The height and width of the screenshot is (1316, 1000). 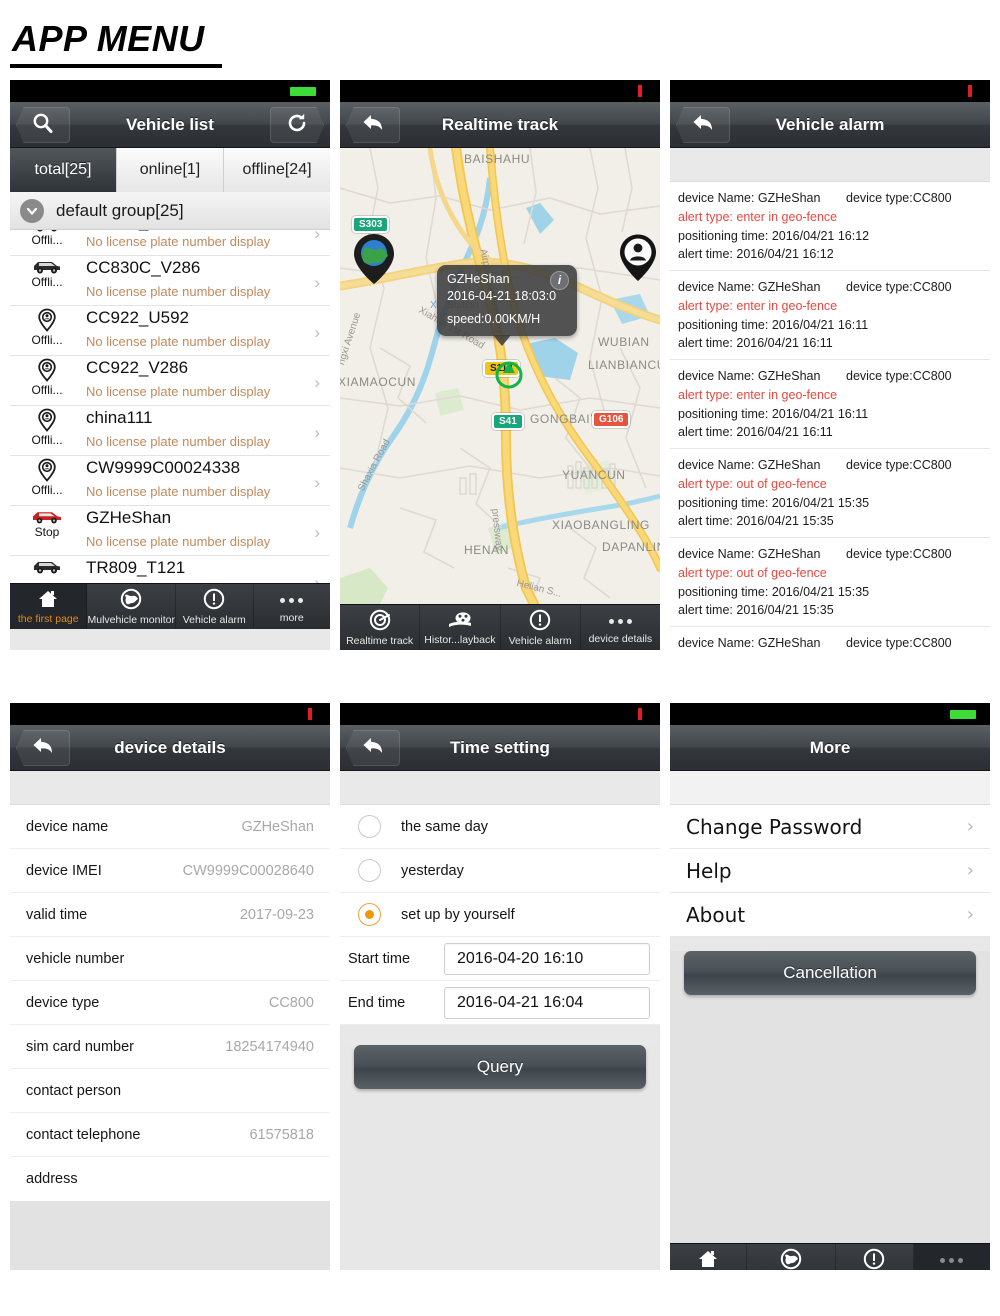 I want to click on tab-history-playback: Histor...layback, so click(x=460, y=627).